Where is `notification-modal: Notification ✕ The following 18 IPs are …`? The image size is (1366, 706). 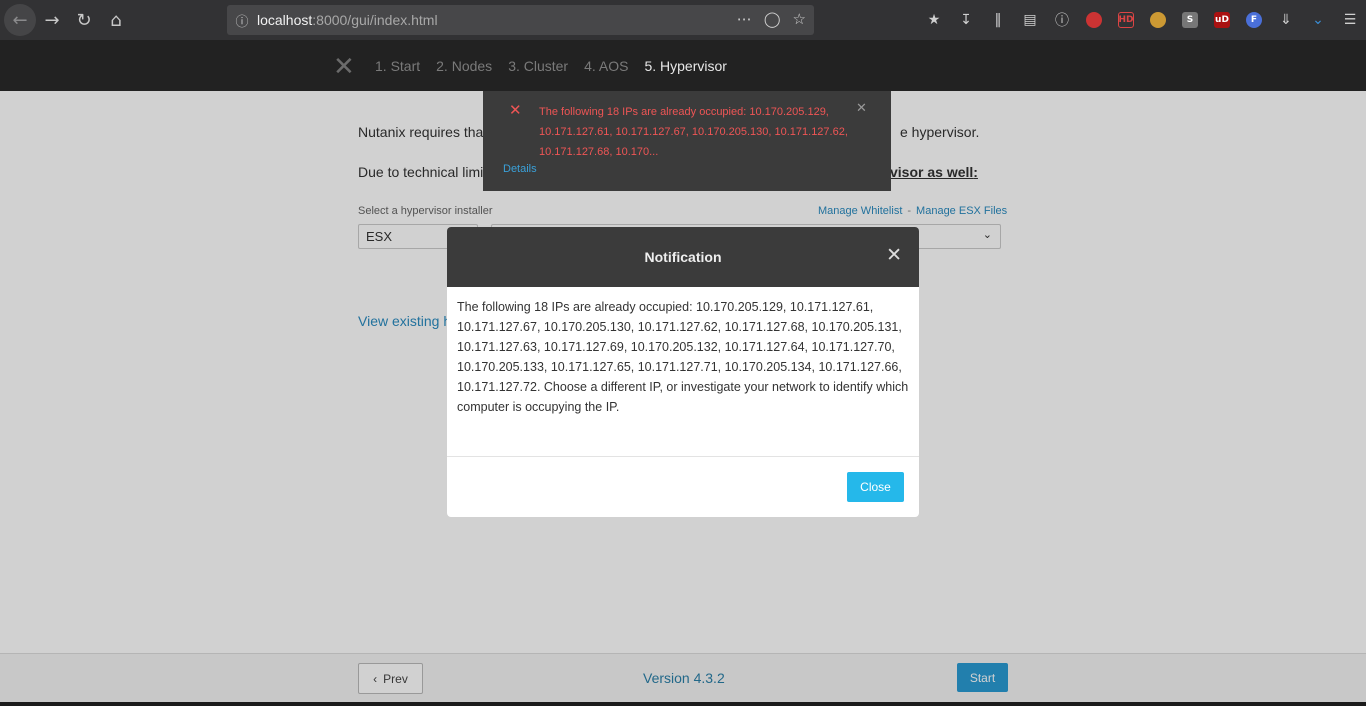 notification-modal: Notification ✕ The following 18 IPs are … is located at coordinates (683, 372).